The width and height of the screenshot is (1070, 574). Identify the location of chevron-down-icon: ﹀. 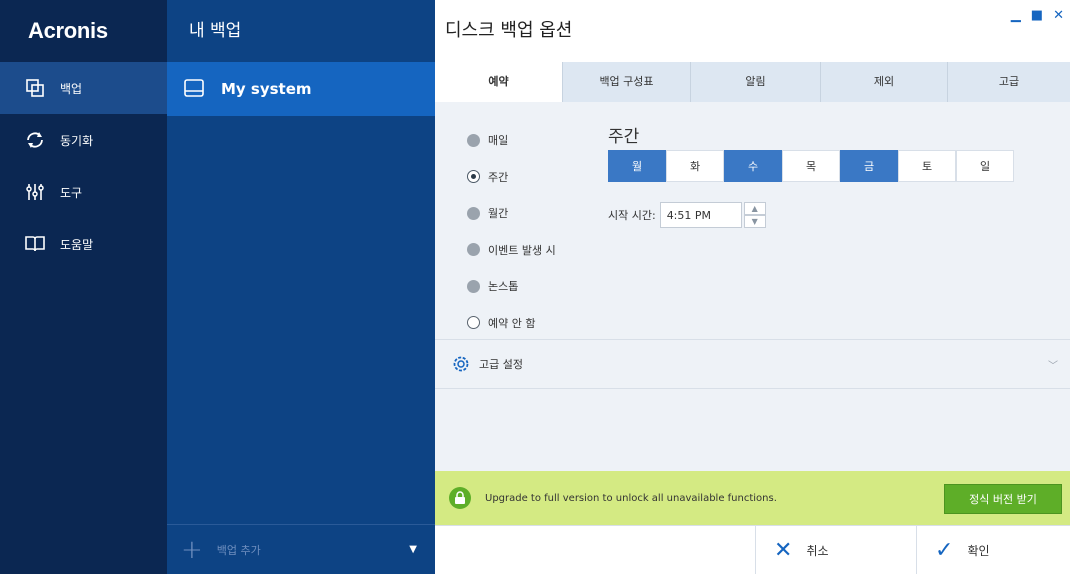
(1053, 366).